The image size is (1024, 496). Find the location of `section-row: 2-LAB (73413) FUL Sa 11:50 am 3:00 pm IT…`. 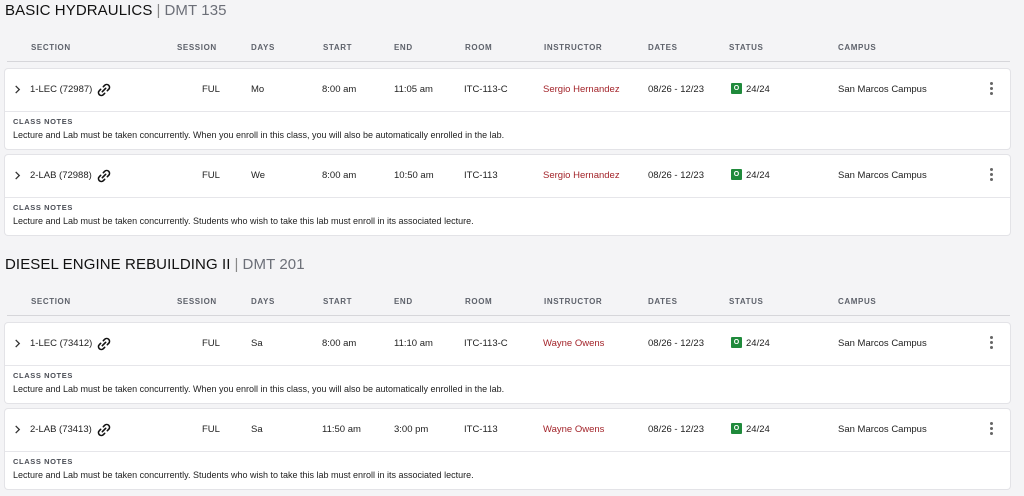

section-row: 2-LAB (73413) FUL Sa 11:50 am 3:00 pm IT… is located at coordinates (507, 430).